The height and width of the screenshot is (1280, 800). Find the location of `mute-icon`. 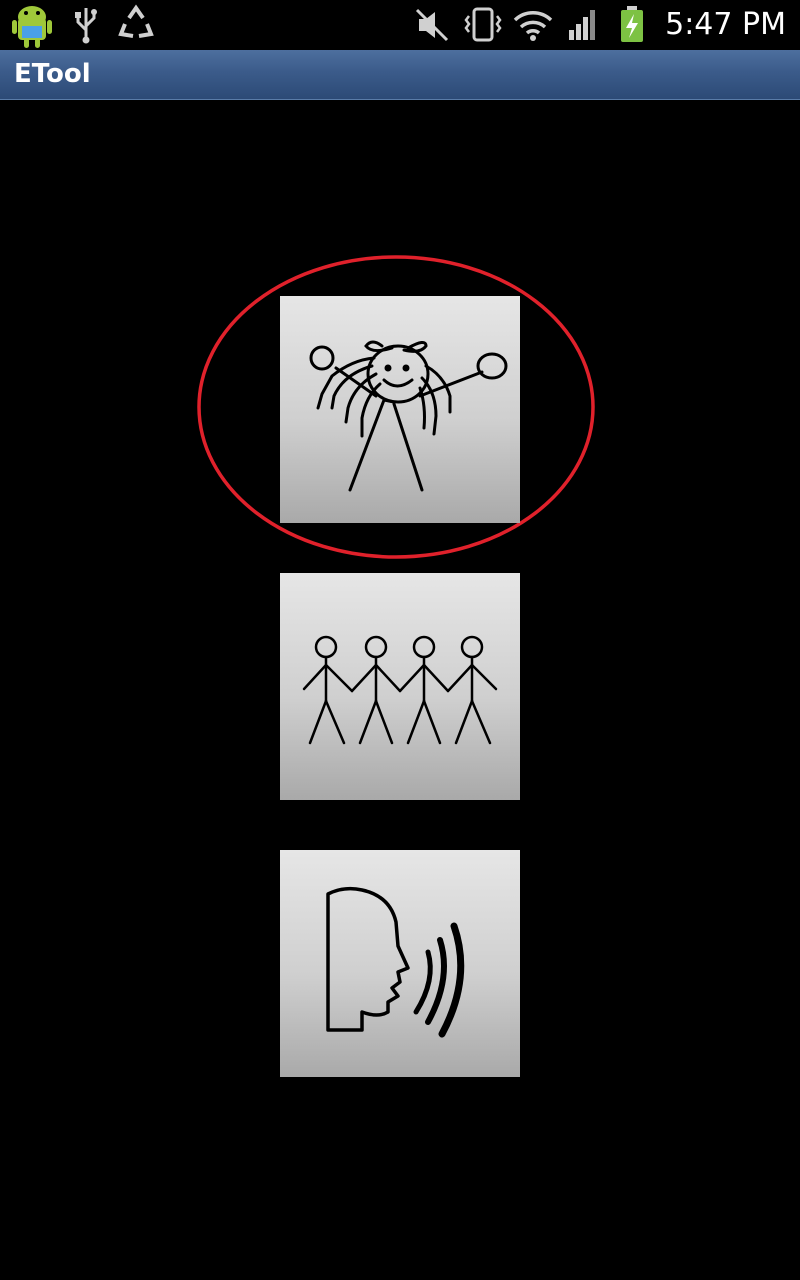

mute-icon is located at coordinates (433, 25).